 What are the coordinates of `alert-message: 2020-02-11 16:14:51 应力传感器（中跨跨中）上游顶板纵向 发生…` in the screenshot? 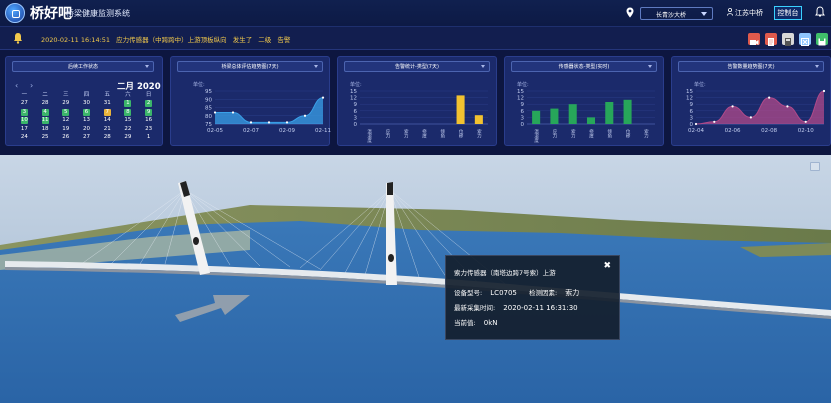 It's located at (167, 39).